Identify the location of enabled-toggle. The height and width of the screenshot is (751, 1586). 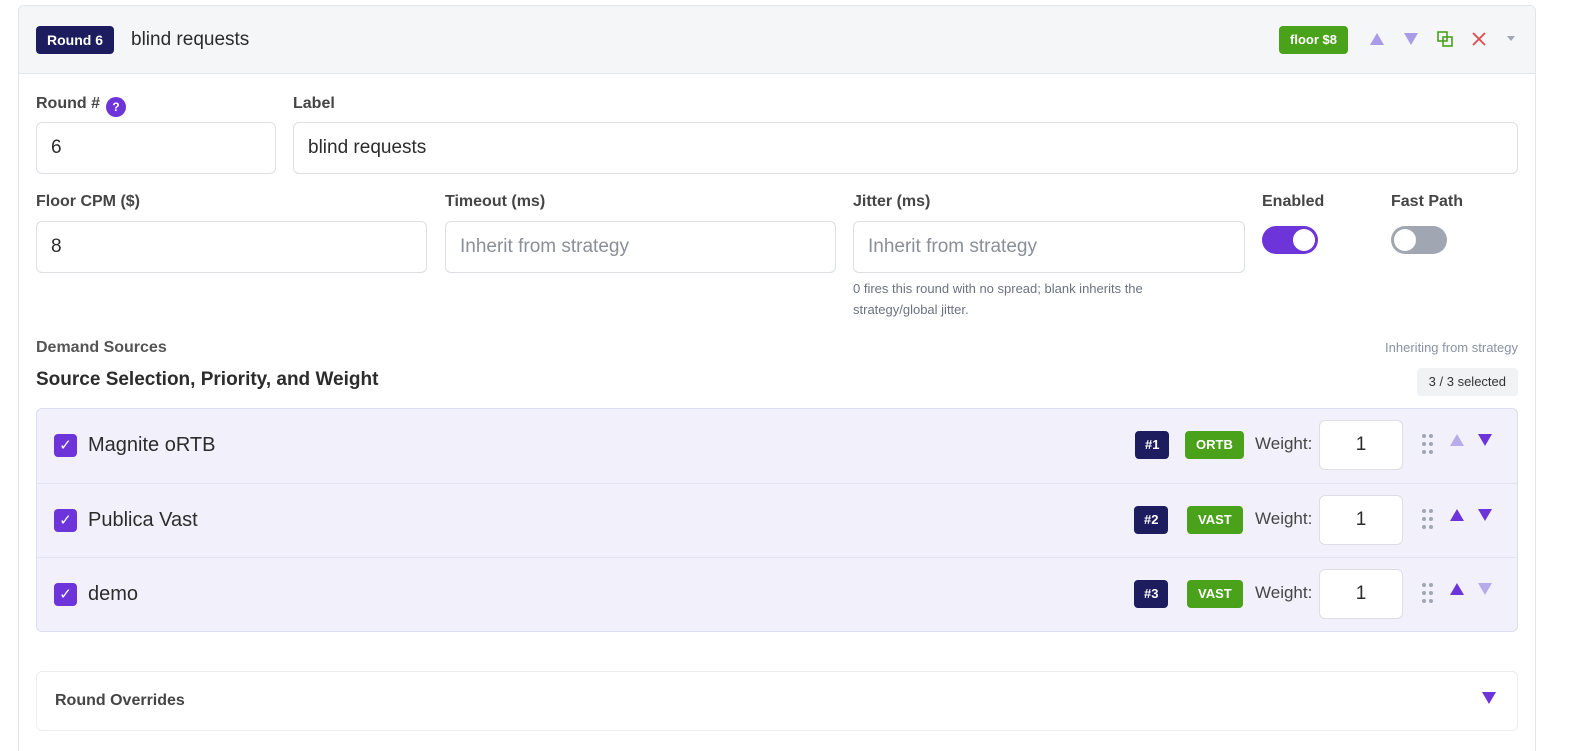
(1290, 240).